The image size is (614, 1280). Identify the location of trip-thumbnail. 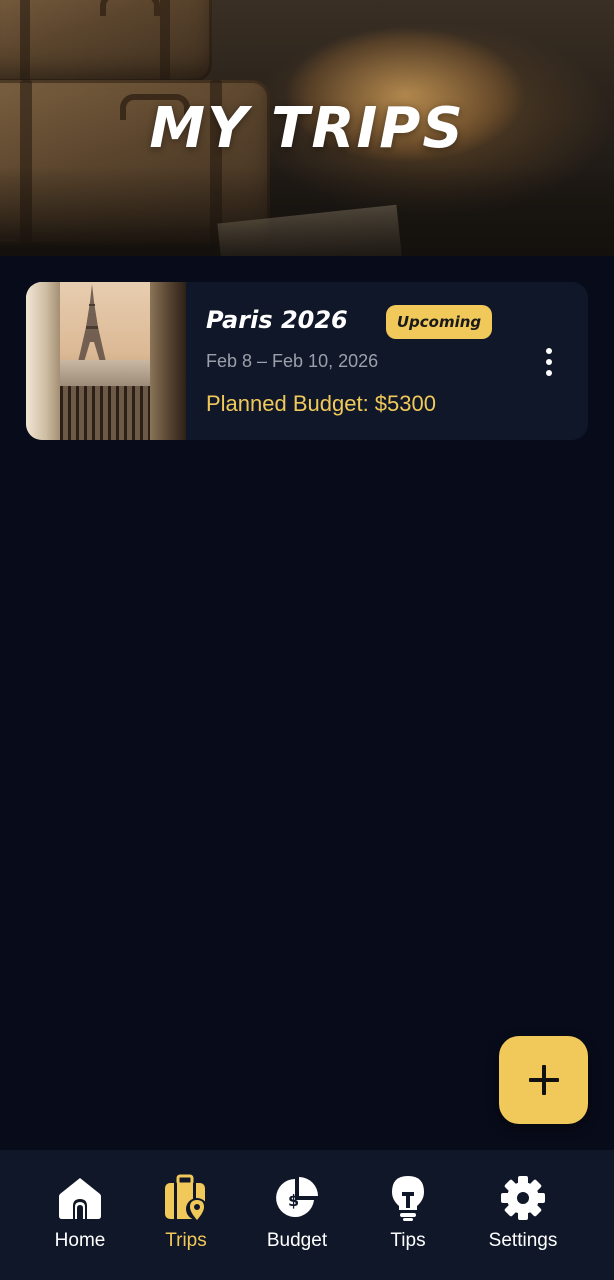
(106, 361).